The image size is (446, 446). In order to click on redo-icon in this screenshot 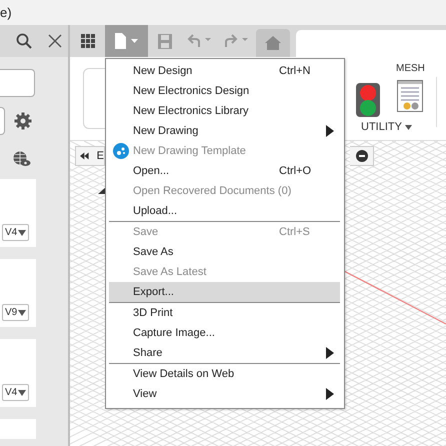, I will do `click(237, 41)`.